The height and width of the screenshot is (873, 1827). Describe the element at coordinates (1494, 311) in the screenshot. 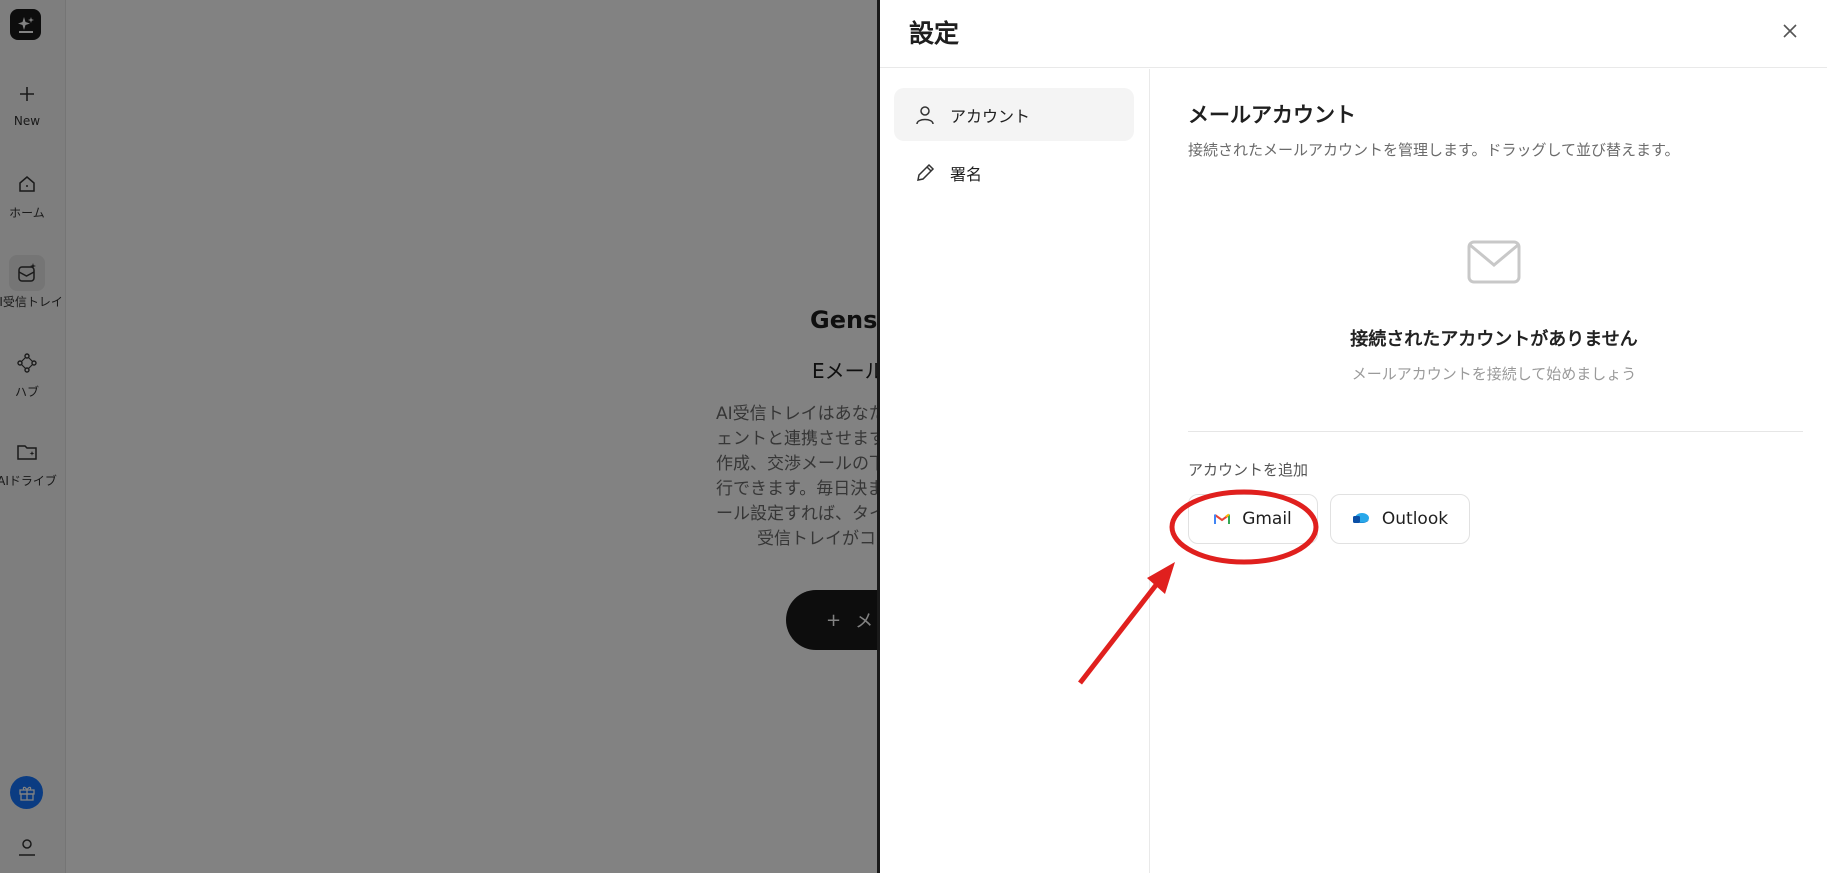

I see `empty-state: 接続されたアカウントがありません メールアカウントを接続して始めましょう` at that location.